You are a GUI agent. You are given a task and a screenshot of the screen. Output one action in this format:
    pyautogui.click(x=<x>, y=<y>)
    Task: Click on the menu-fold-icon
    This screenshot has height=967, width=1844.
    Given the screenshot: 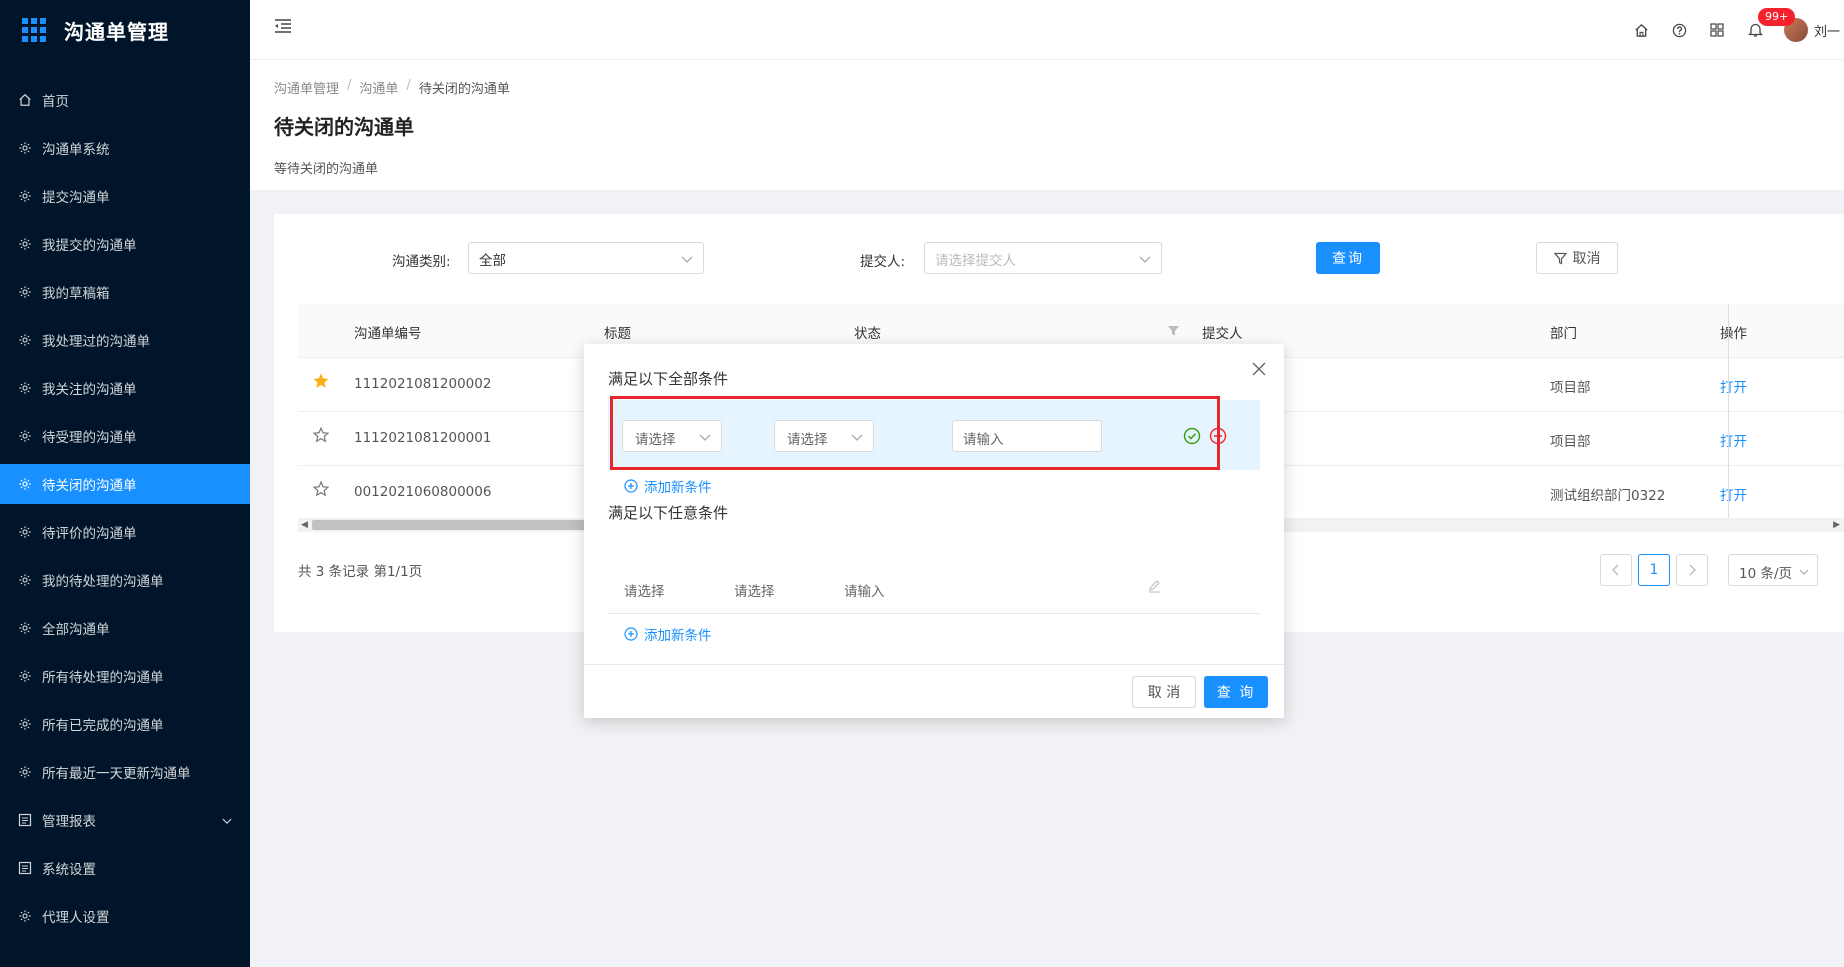 What is the action you would take?
    pyautogui.click(x=283, y=28)
    